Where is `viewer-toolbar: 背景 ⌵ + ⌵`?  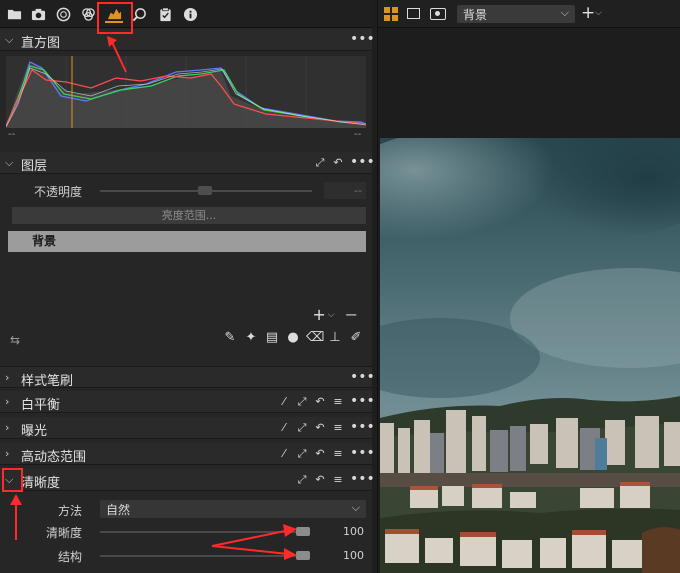
viewer-toolbar: 背景 ⌵ + ⌵ is located at coordinates (529, 14).